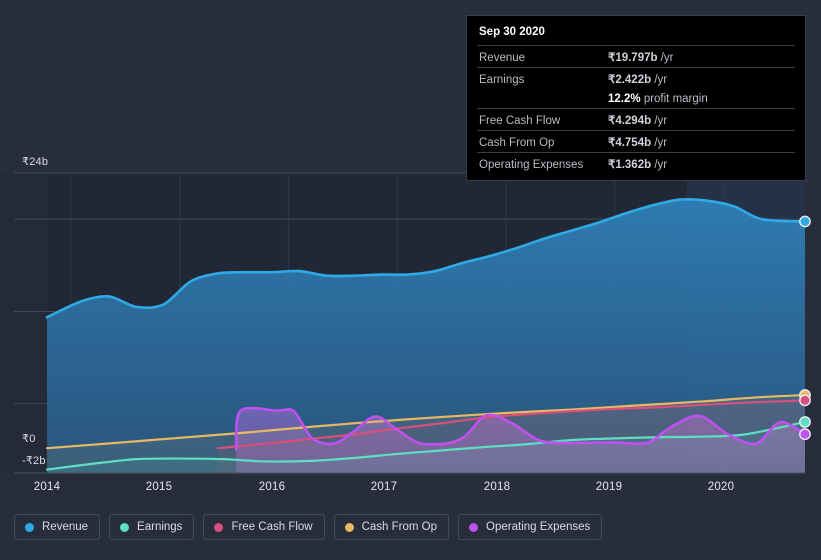  I want to click on tooltip-value-free-cash-flow: ₹4.294b /yr, so click(700, 119).